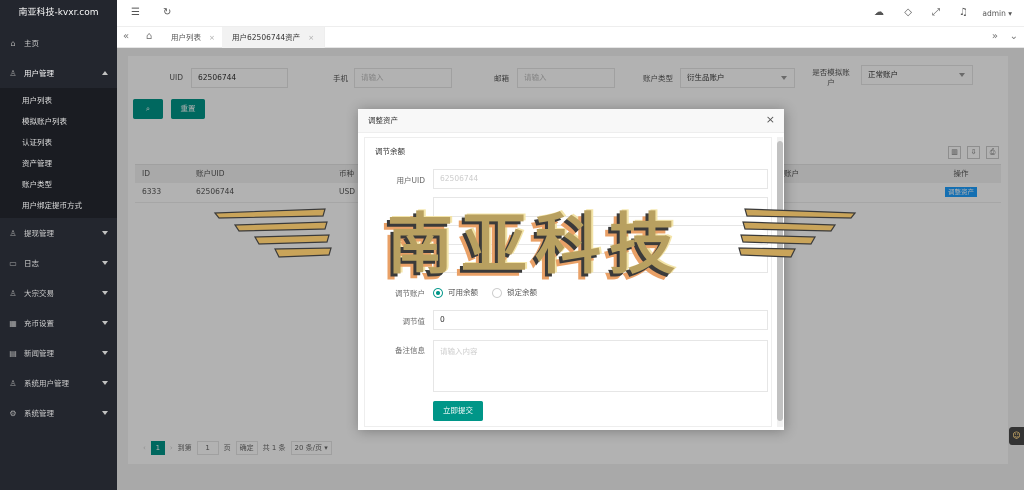 The width and height of the screenshot is (1024, 490). I want to click on adjust-value-input: 0, so click(600, 320).